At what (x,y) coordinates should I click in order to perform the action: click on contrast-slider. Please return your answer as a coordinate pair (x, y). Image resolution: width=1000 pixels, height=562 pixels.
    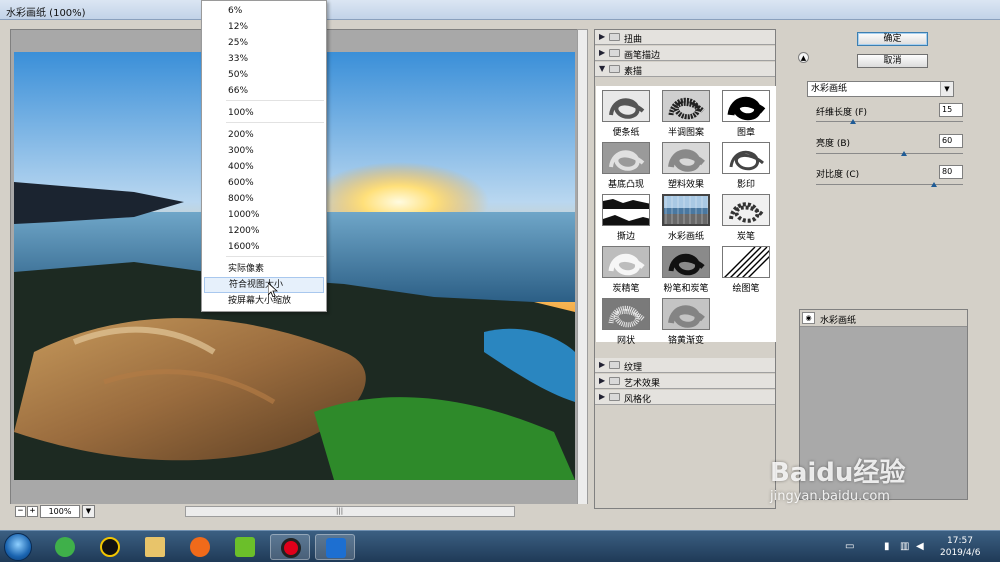
    Looking at the image, I should click on (889, 184).